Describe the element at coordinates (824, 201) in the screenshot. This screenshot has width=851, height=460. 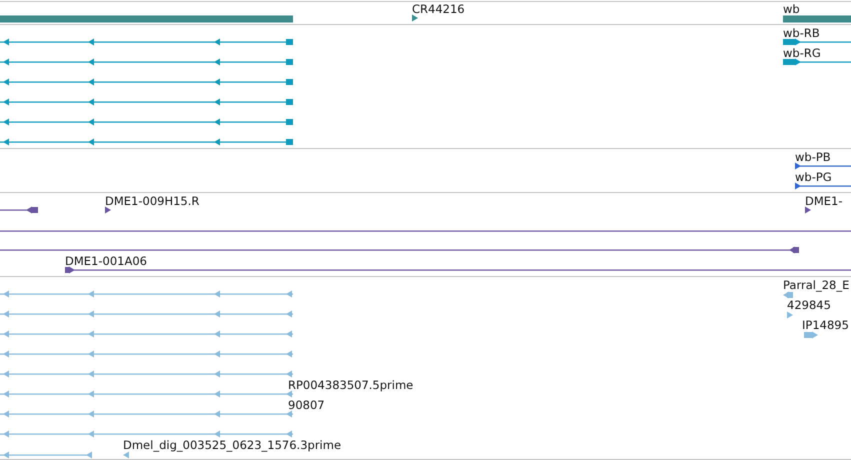
I see `feature-label: DME1-` at that location.